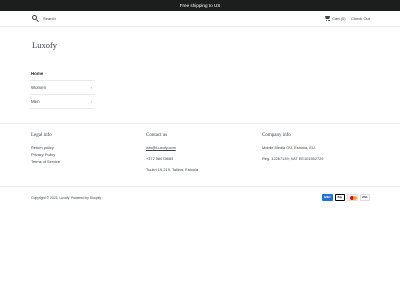 The width and height of the screenshot is (400, 300). I want to click on site-header: Cart (0) Check Out, so click(200, 19).